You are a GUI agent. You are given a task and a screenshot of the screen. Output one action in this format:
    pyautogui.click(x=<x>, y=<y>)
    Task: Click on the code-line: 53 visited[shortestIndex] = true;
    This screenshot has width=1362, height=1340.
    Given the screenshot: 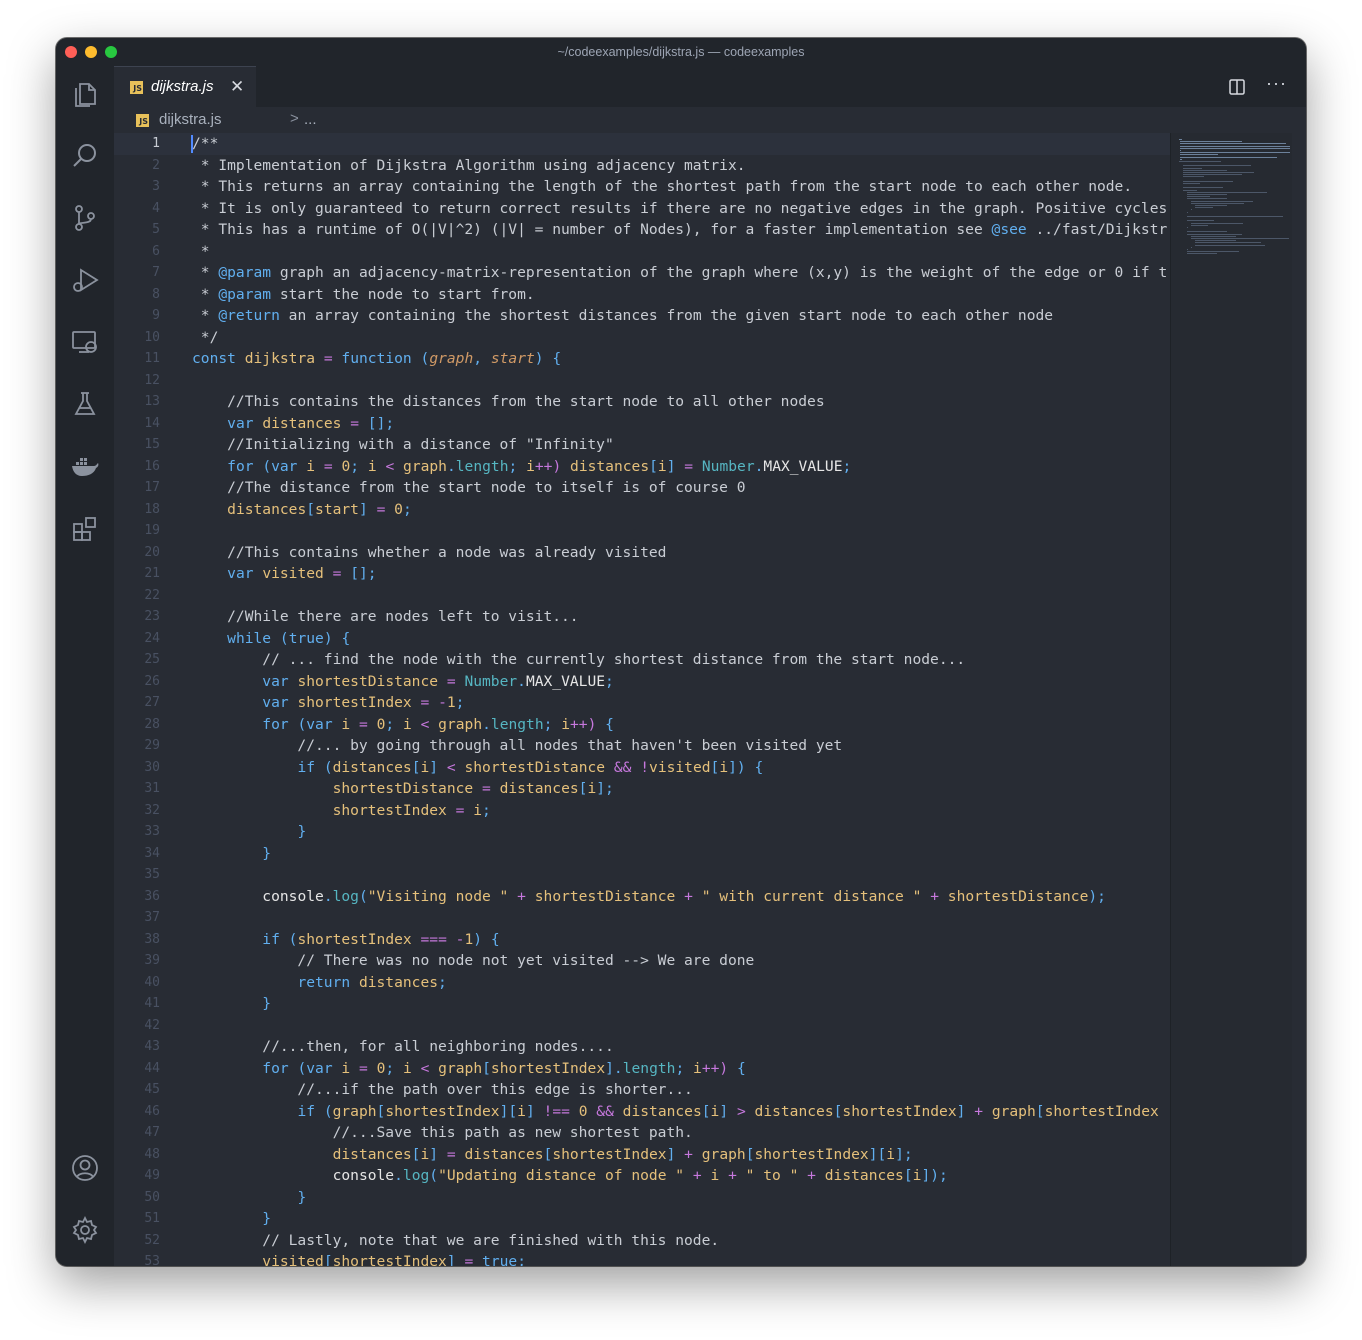 What is the action you would take?
    pyautogui.click(x=642, y=1258)
    